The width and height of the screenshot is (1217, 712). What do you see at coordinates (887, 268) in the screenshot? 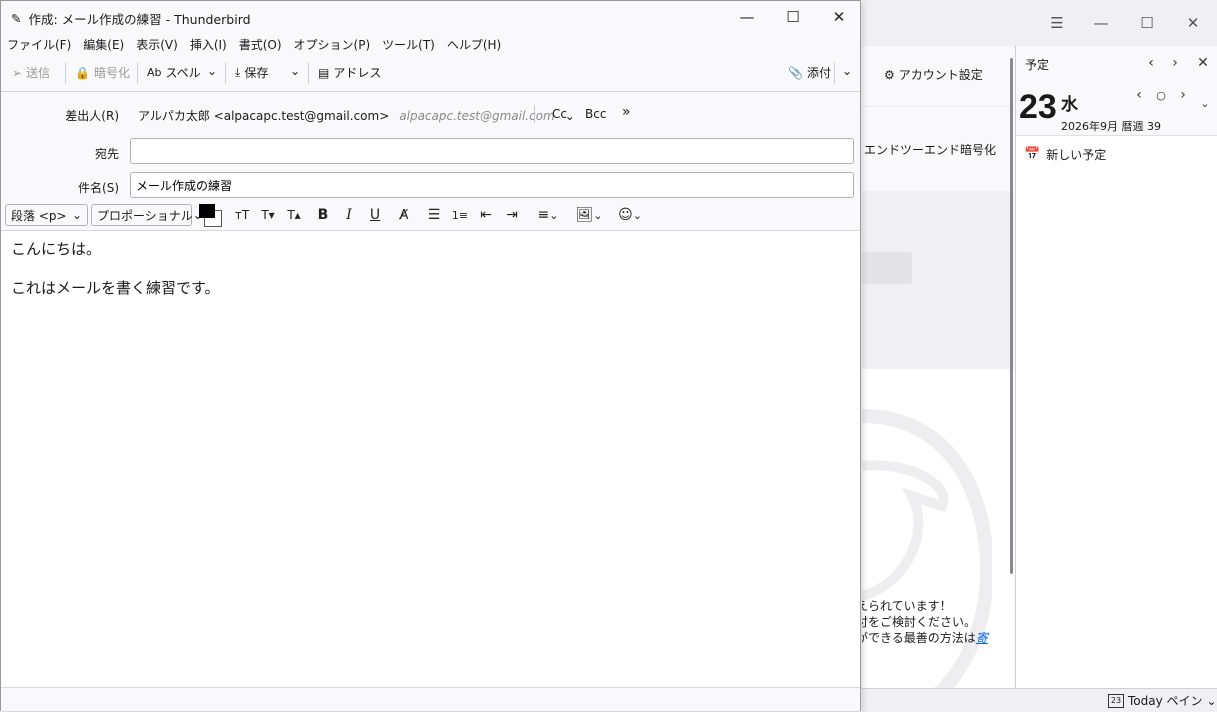
I see `search-bar` at bounding box center [887, 268].